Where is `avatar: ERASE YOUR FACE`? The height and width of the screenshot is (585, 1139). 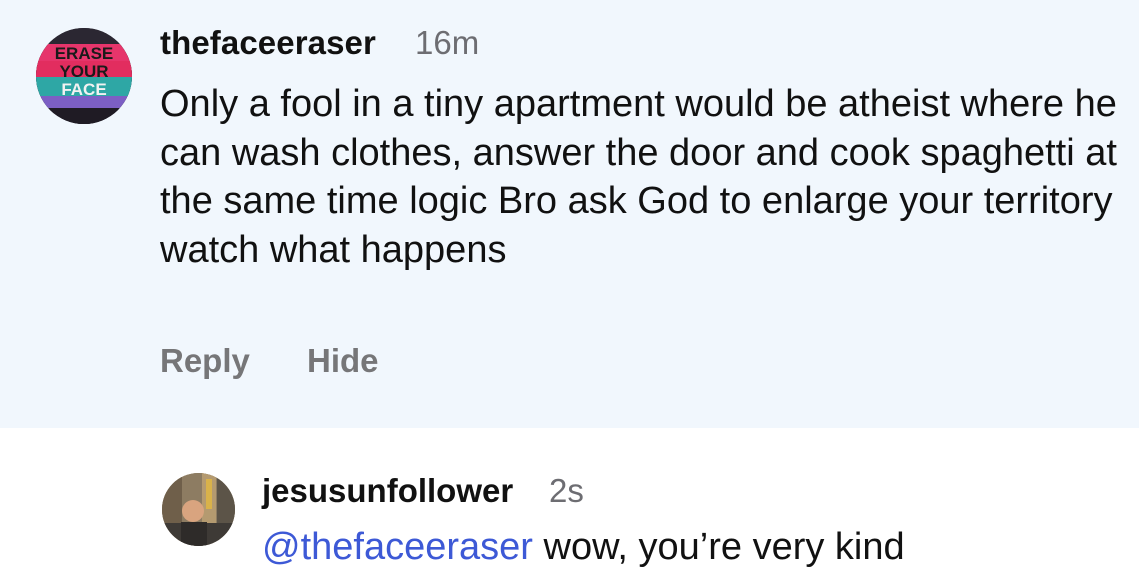 avatar: ERASE YOUR FACE is located at coordinates (84, 76).